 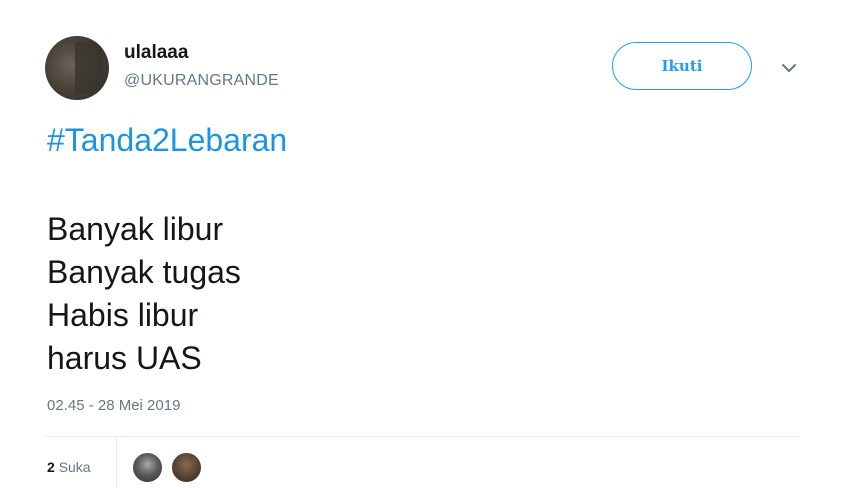 I want to click on follow-button: Ikuti, so click(x=682, y=66).